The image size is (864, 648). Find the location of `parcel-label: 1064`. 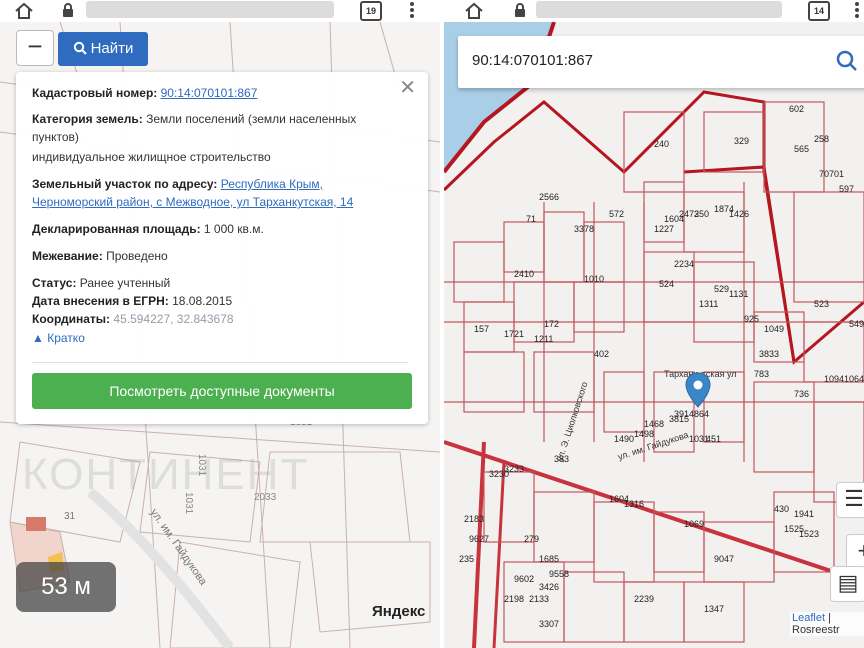

parcel-label: 1064 is located at coordinates (854, 379).